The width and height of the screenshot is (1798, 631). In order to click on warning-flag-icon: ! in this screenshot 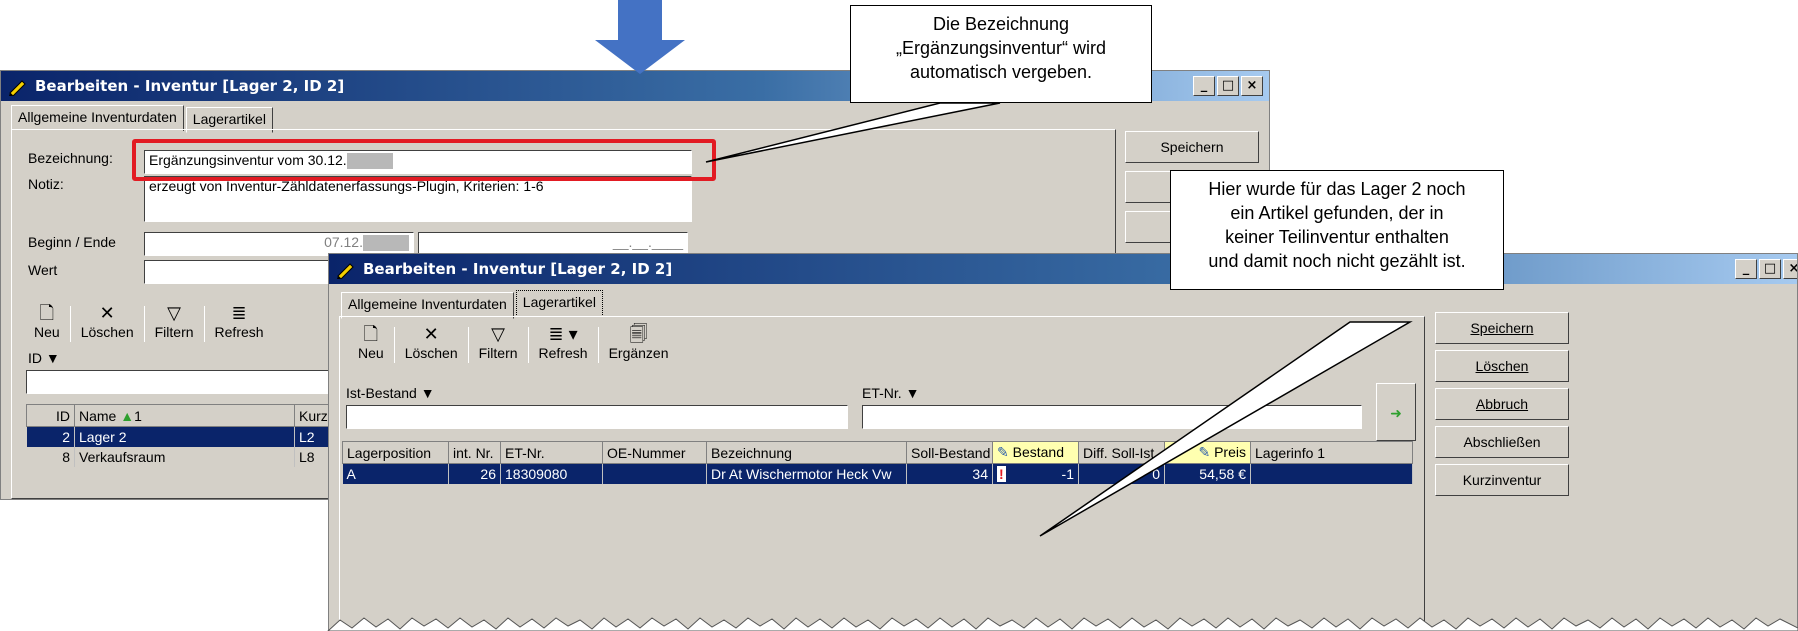, I will do `click(1001, 473)`.